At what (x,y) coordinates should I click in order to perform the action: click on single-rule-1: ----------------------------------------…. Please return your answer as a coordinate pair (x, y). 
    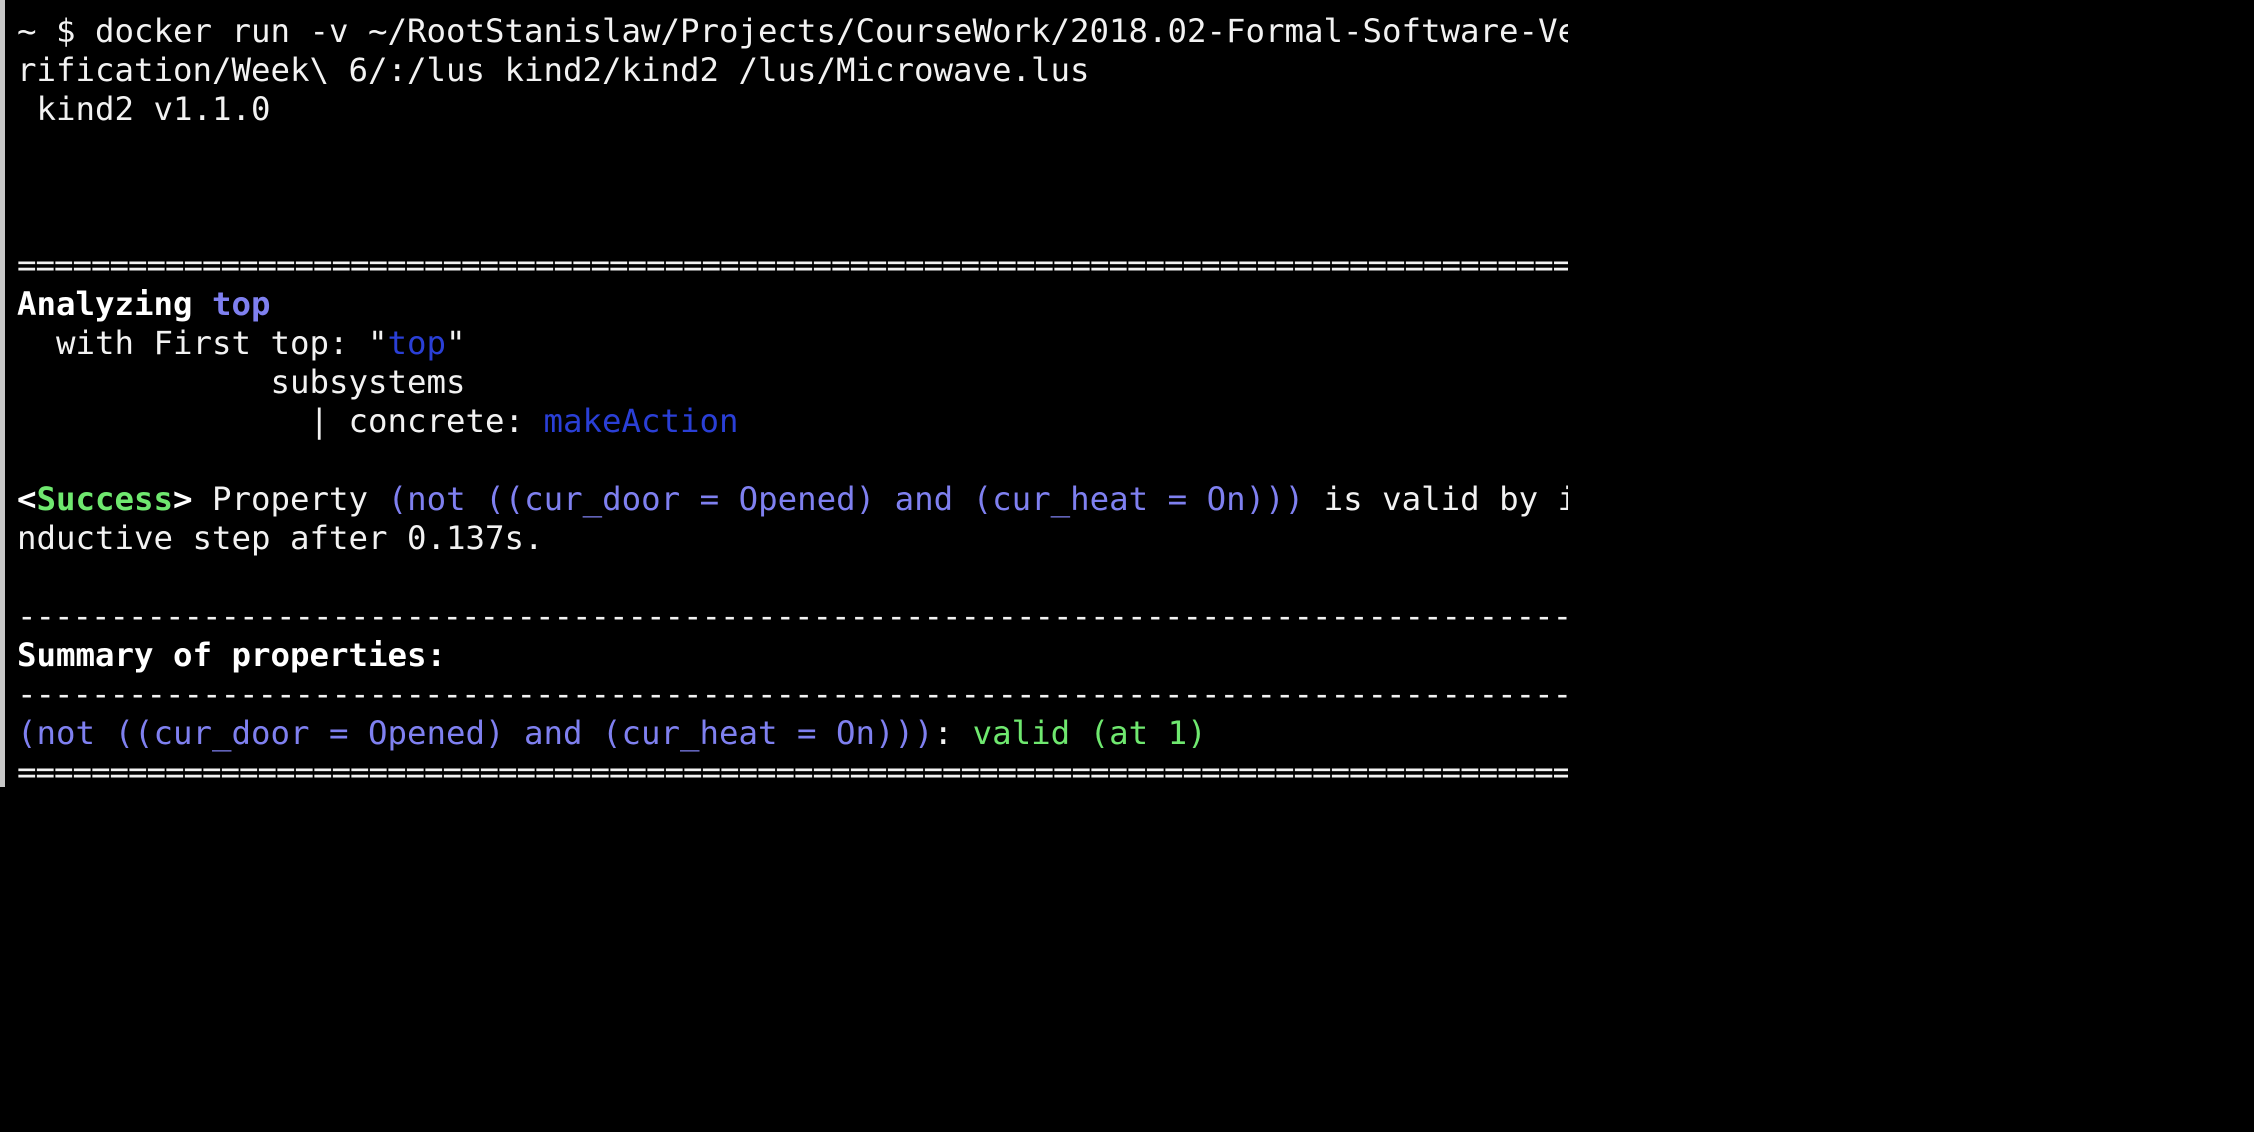
    Looking at the image, I should click on (792, 616).